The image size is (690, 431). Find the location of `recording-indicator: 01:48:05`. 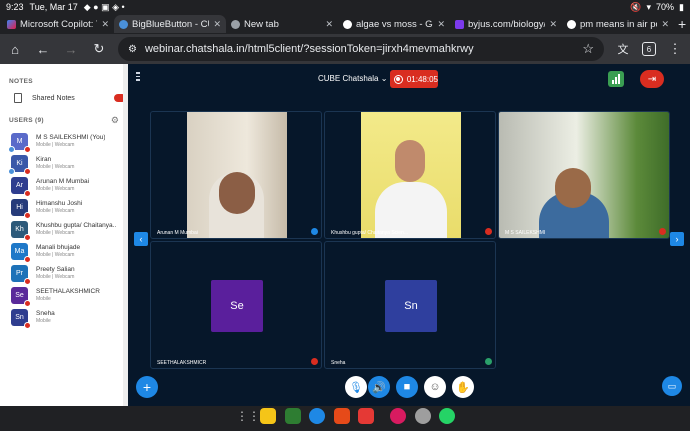

recording-indicator: 01:48:05 is located at coordinates (414, 79).